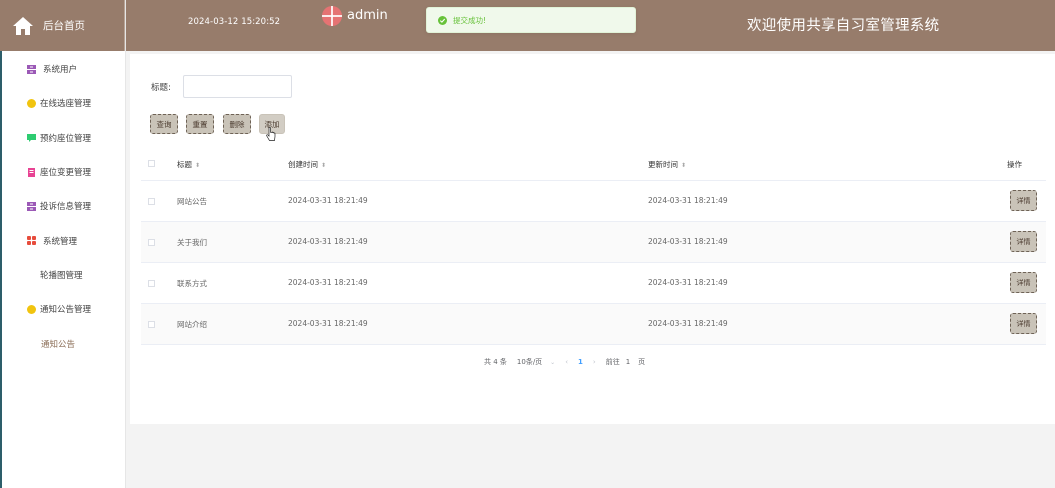  I want to click on sidebar-item-system-management: 系统管理, so click(62, 240).